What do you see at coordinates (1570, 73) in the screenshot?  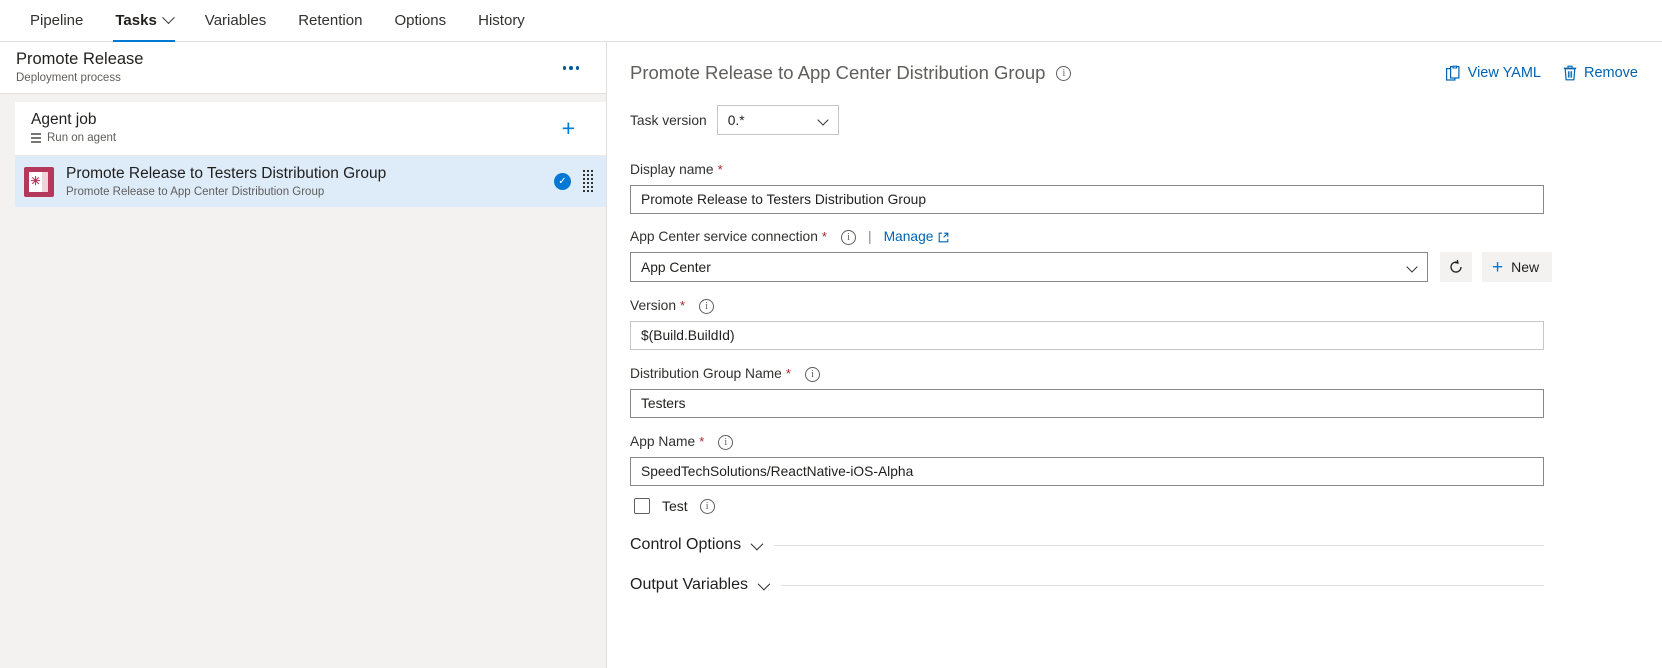 I see `trash-icon` at bounding box center [1570, 73].